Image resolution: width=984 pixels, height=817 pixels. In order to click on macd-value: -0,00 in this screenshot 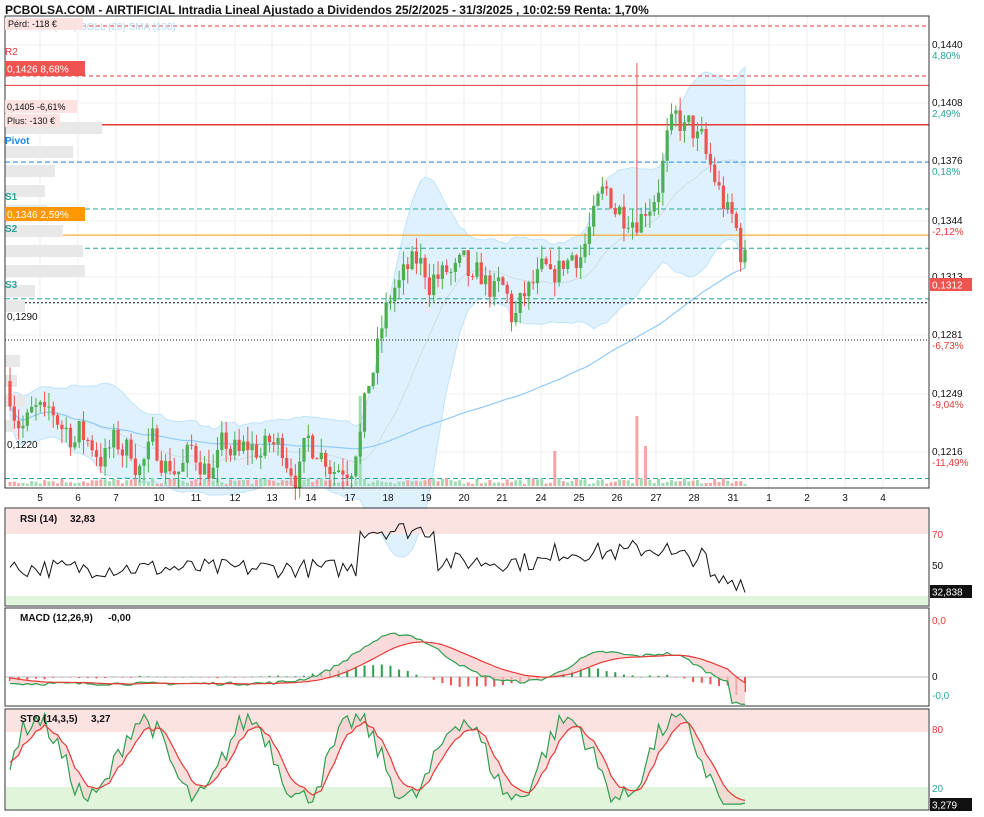, I will do `click(119, 618)`.